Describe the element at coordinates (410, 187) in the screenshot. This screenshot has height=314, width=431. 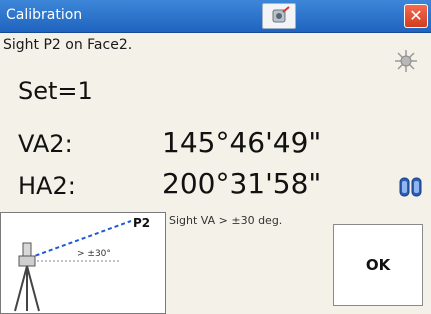
I see `battery-icon` at that location.